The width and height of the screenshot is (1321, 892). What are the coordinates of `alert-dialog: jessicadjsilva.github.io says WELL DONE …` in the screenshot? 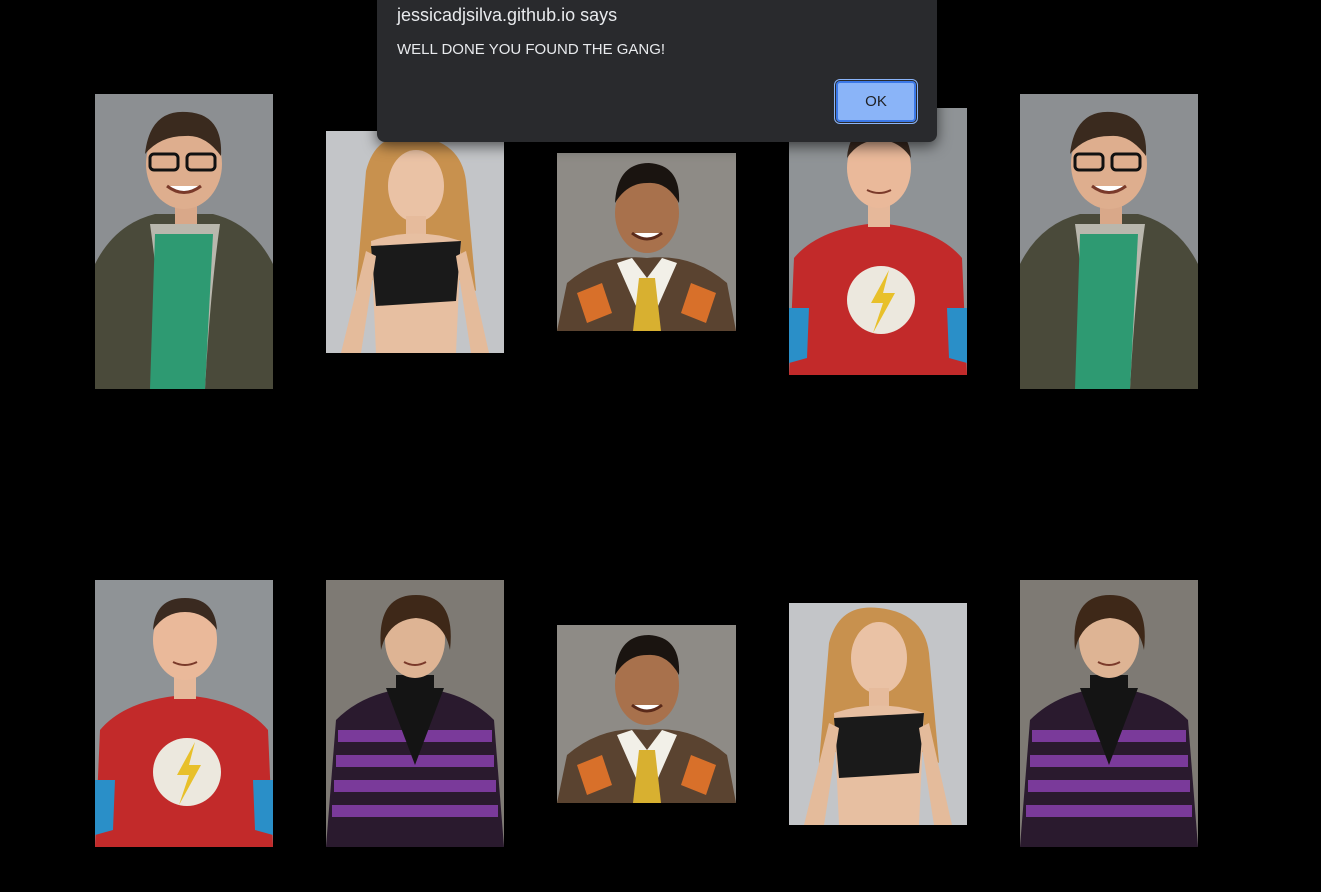 It's located at (657, 71).